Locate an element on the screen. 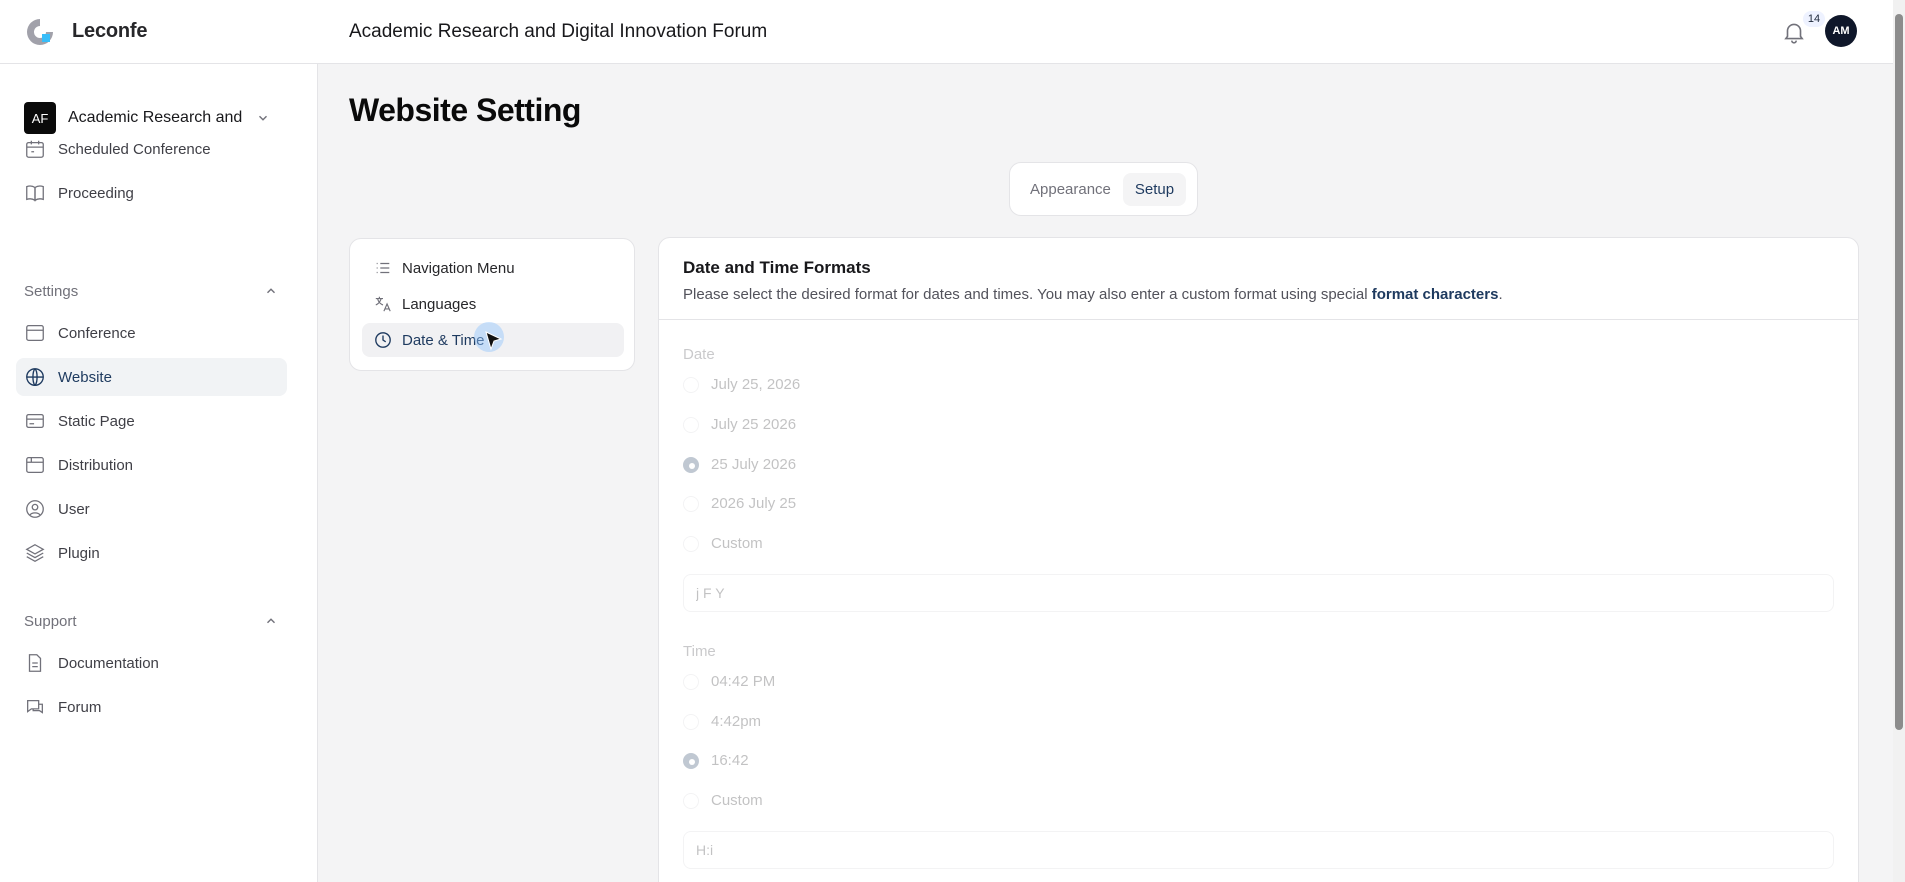 This screenshot has width=1905, height=882. date-option-label: July 25, 2026 is located at coordinates (756, 384).